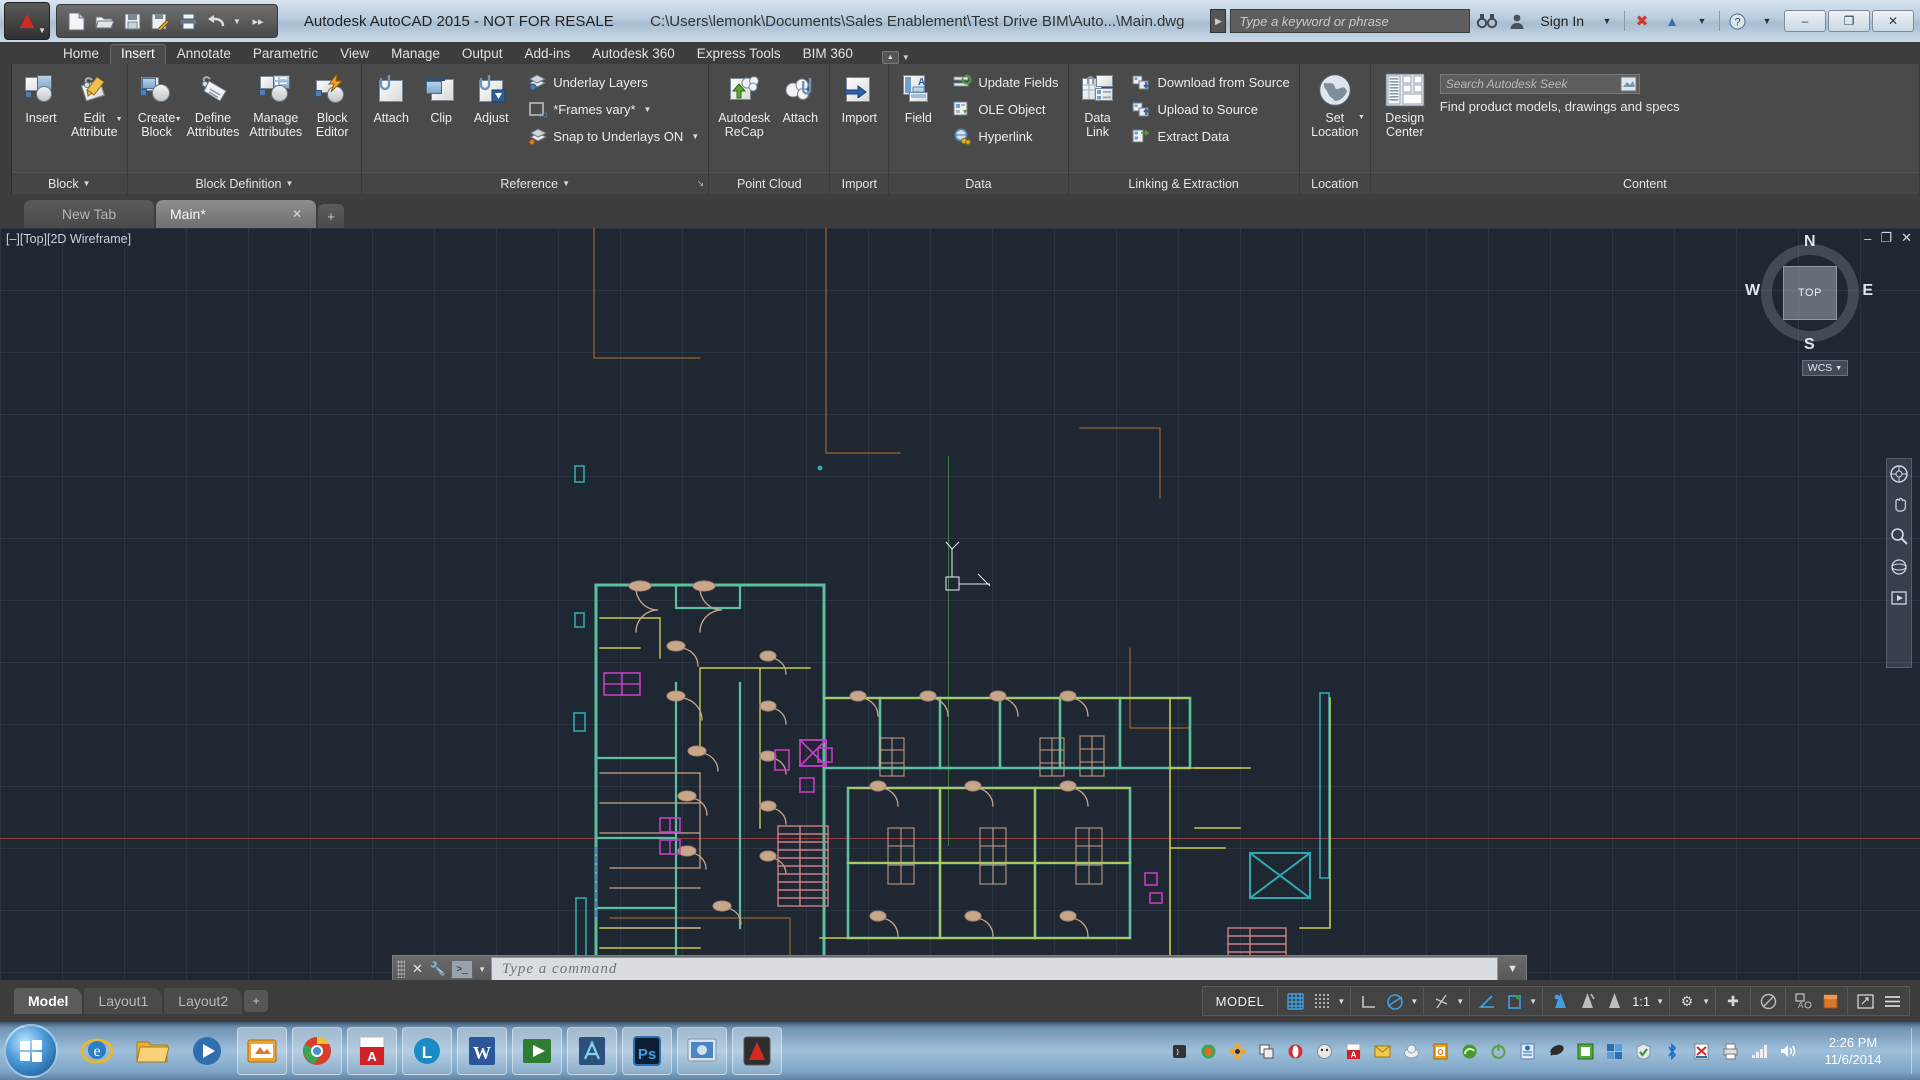 This screenshot has height=1080, width=1920. Describe the element at coordinates (1614, 1051) in the screenshot. I see `windows-color-tray-icon` at that location.